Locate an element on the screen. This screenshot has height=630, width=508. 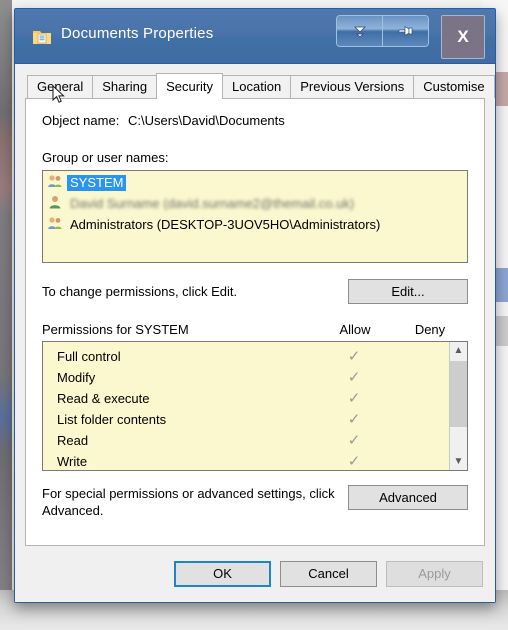
tab-security: Security is located at coordinates (190, 86).